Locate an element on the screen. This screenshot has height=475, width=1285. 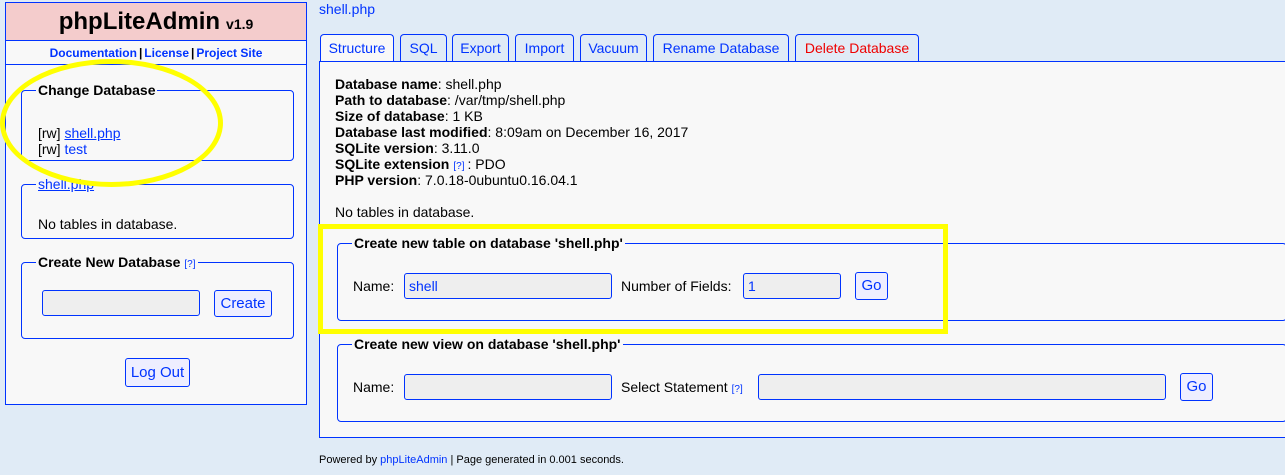
view-name-label: Name: is located at coordinates (374, 387).